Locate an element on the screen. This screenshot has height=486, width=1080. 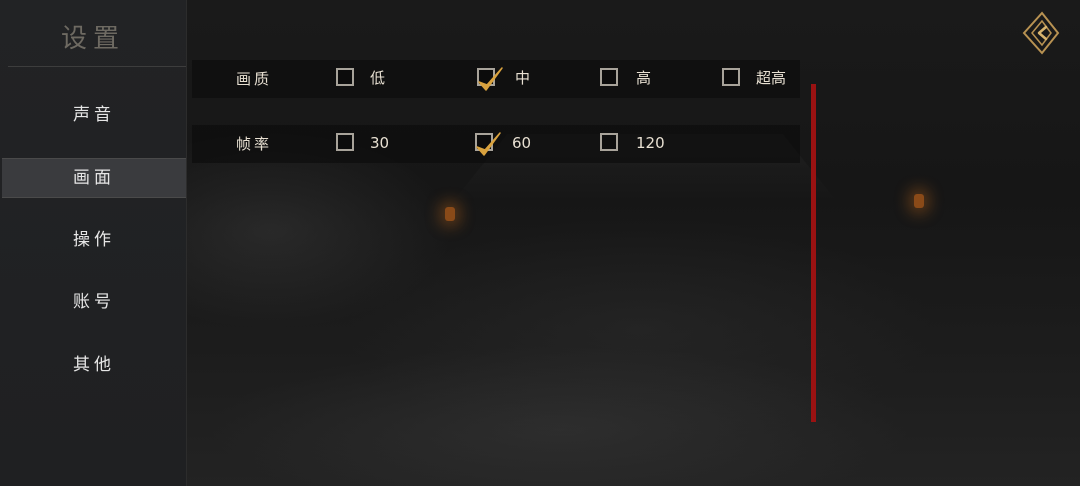
option-label: 60 is located at coordinates (522, 143).